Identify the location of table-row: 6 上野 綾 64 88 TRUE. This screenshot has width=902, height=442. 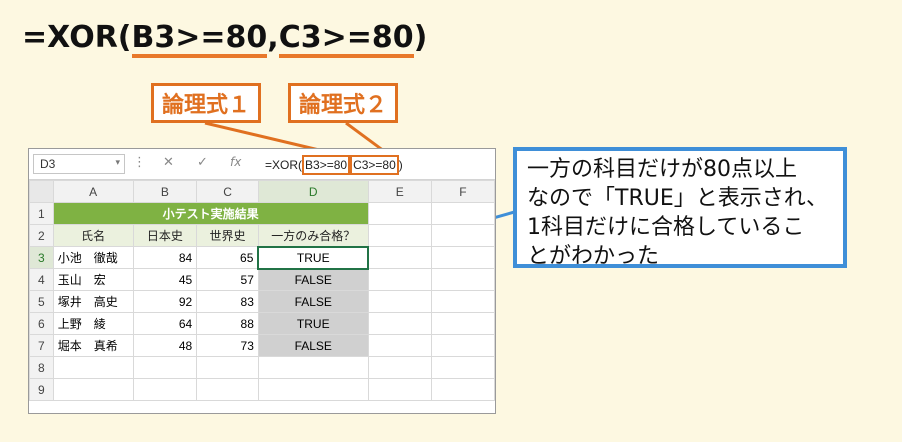
(262, 323).